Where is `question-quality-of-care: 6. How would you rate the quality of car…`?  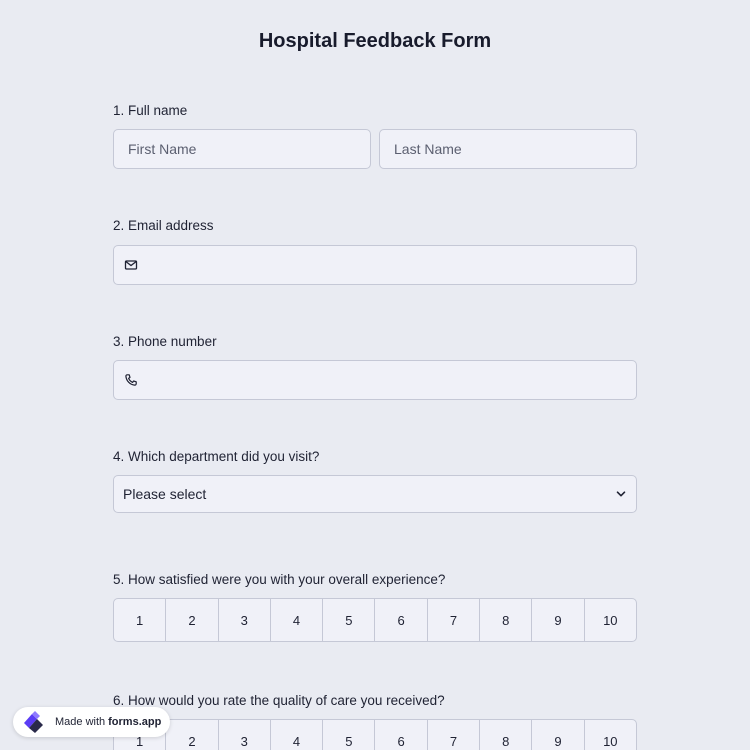
question-quality-of-care: 6. How would you rate the quality of car… is located at coordinates (375, 700).